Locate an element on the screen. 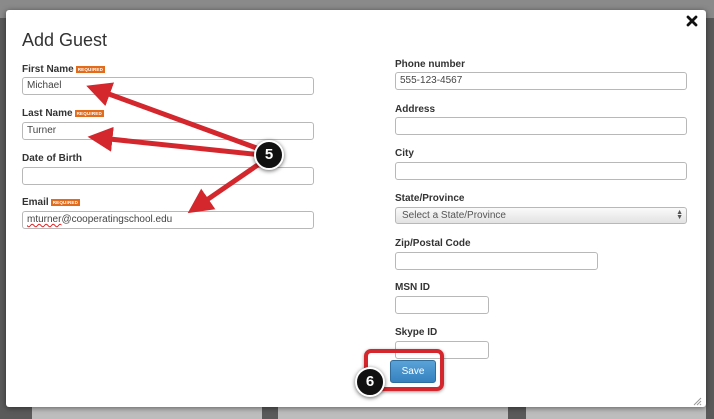  annotation-arrows is located at coordinates (175, 148).